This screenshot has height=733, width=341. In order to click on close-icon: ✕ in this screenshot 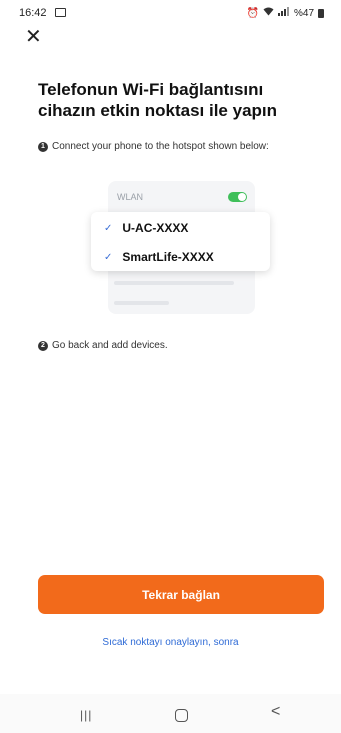, I will do `click(36, 37)`.